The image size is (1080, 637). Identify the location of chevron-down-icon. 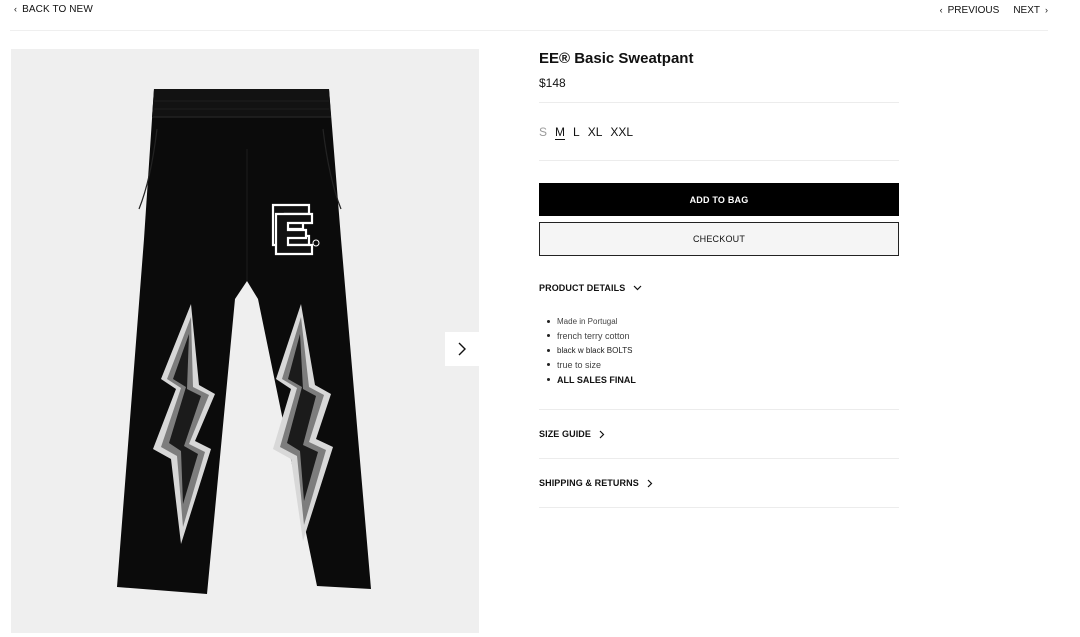
(637, 288).